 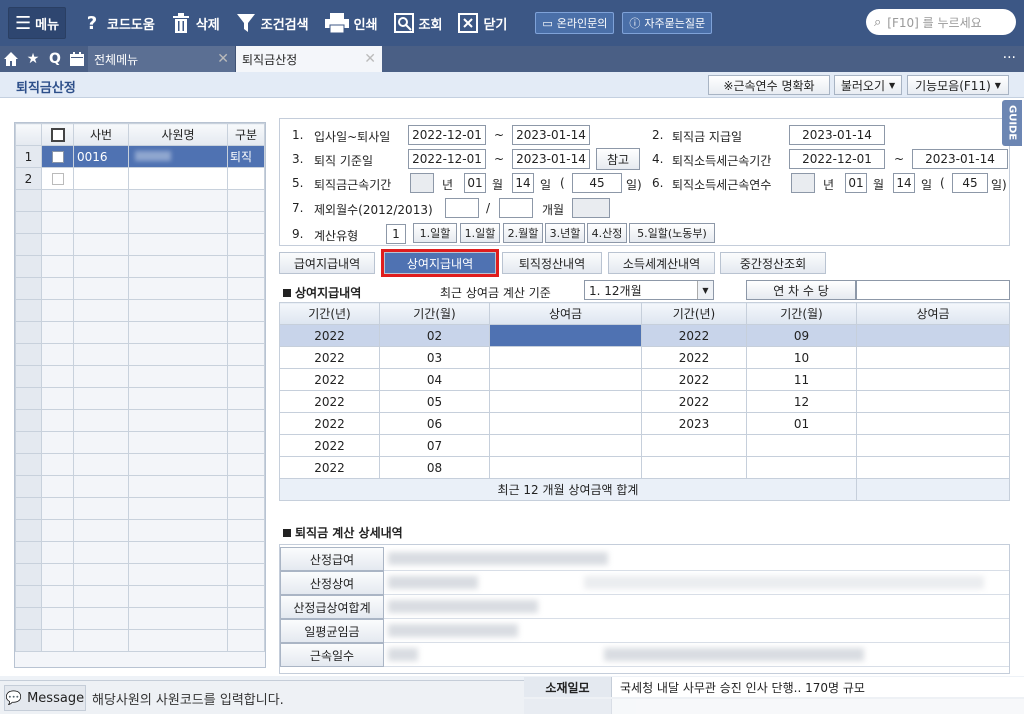 I want to click on tab-all-menu: 전체메뉴 ✕, so click(x=162, y=59).